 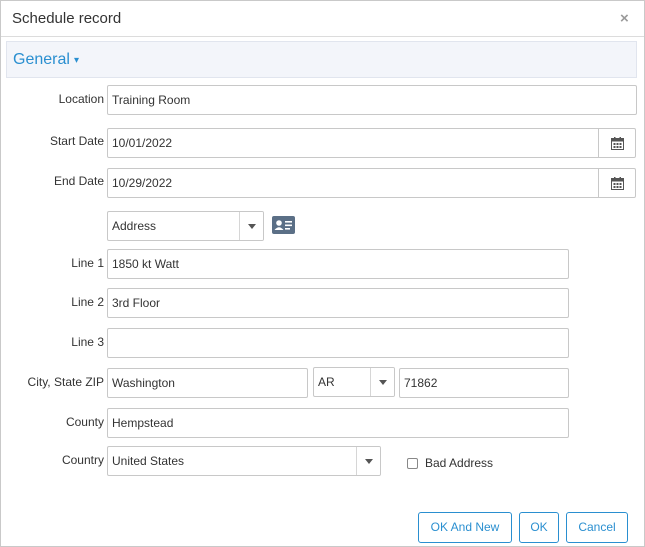 I want to click on bad-address-label: Bad Address, so click(x=459, y=463).